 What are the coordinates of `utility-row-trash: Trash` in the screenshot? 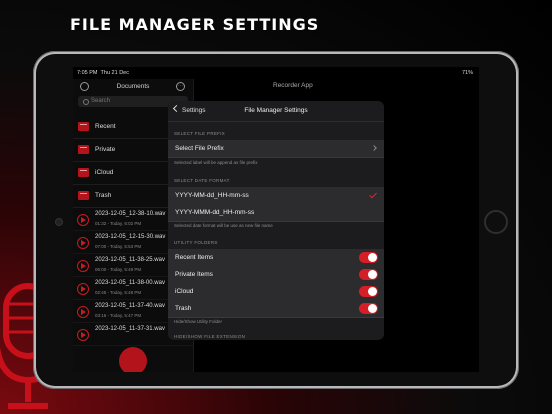 It's located at (276, 309).